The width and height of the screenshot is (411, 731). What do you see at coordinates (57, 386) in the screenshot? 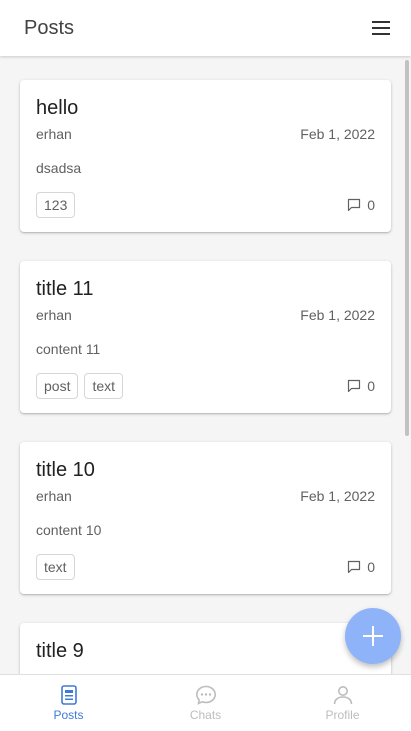
I see `tag-chip: post` at bounding box center [57, 386].